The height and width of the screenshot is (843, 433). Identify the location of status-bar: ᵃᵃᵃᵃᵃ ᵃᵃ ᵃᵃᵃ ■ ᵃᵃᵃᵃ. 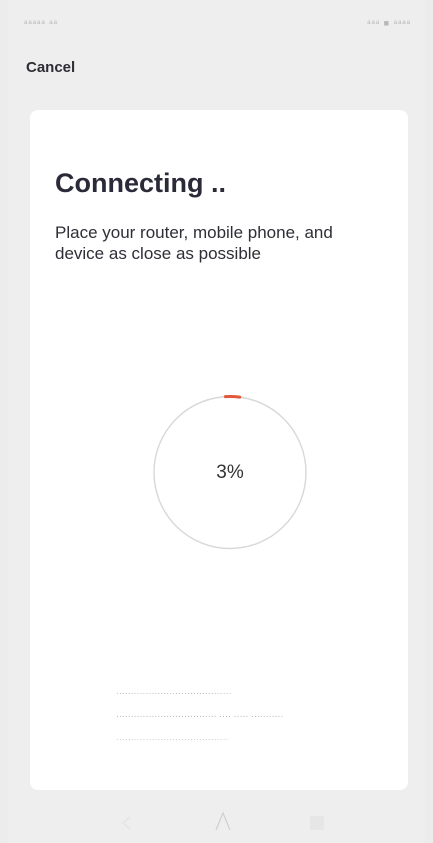
(216, 20).